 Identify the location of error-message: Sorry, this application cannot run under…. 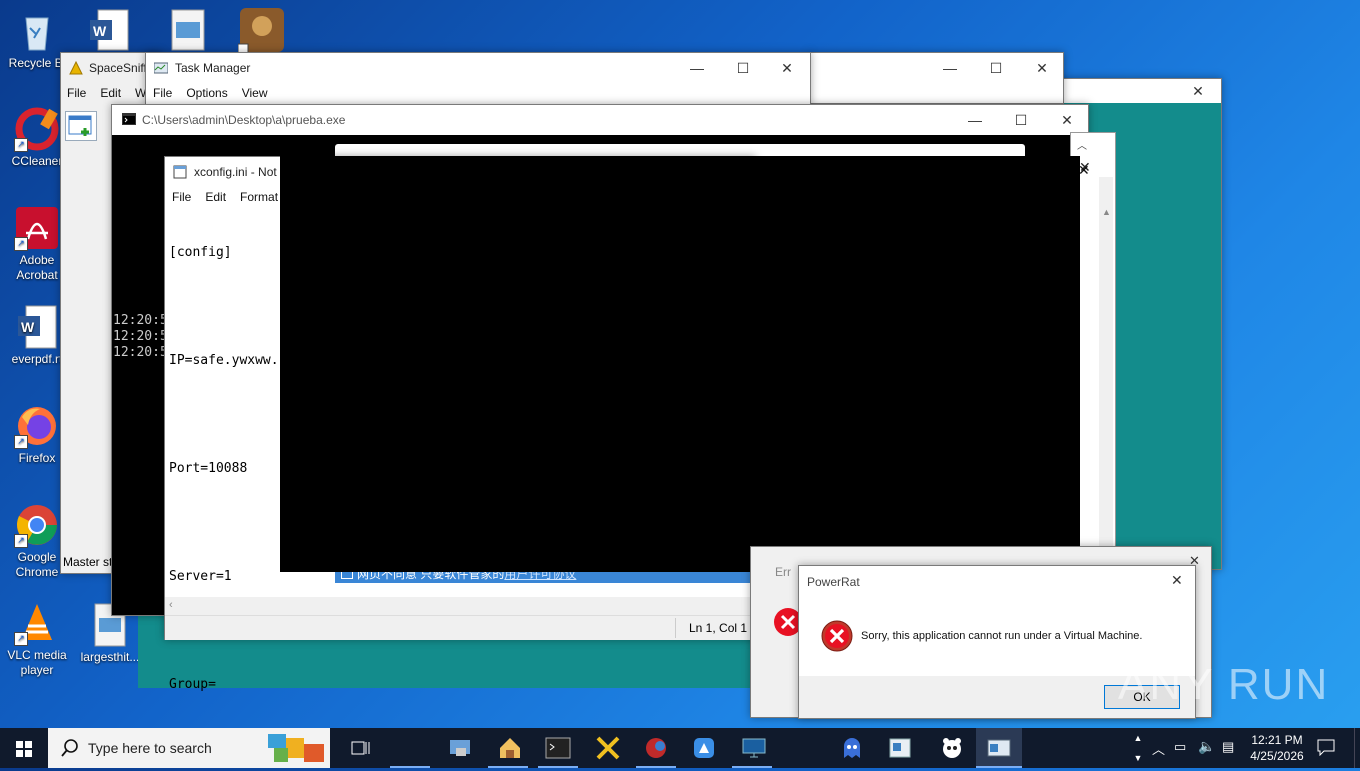
(1002, 636).